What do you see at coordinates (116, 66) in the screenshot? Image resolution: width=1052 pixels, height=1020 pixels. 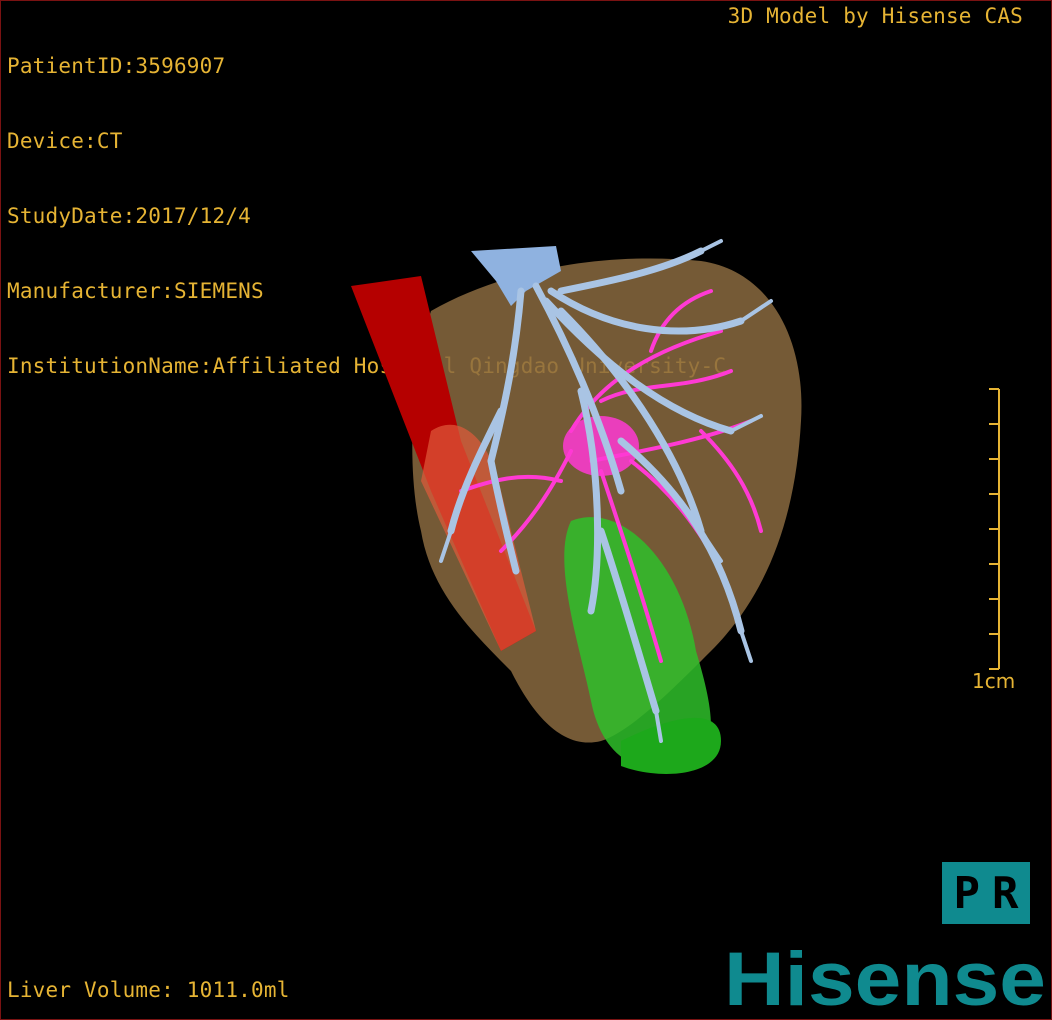 I see `patient-id-text: PatientID:3596907` at bounding box center [116, 66].